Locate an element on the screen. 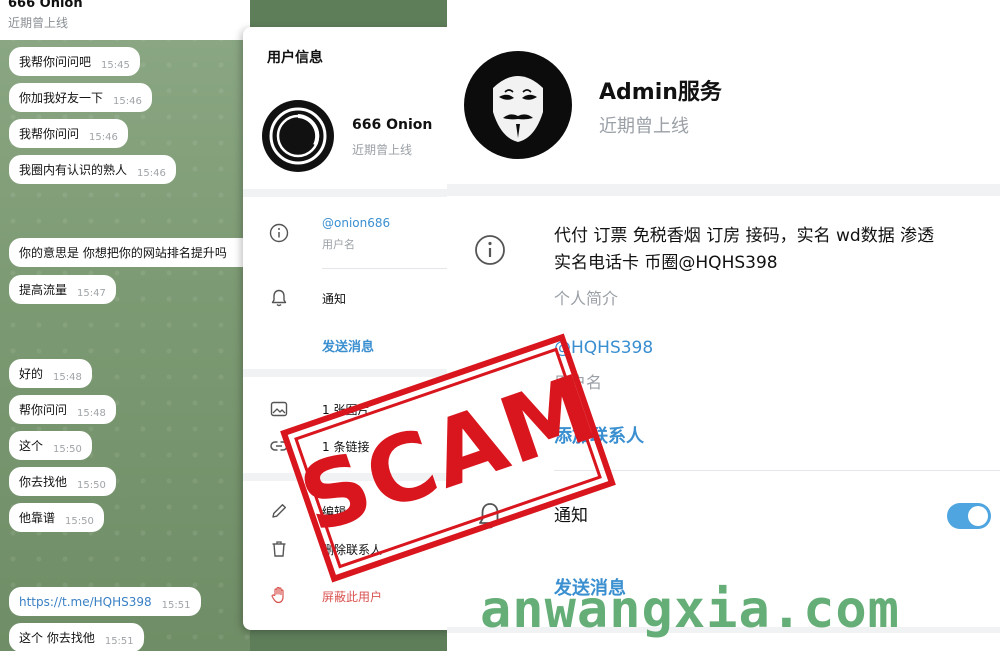  info-card-title: 用户信息 is located at coordinates (295, 58).